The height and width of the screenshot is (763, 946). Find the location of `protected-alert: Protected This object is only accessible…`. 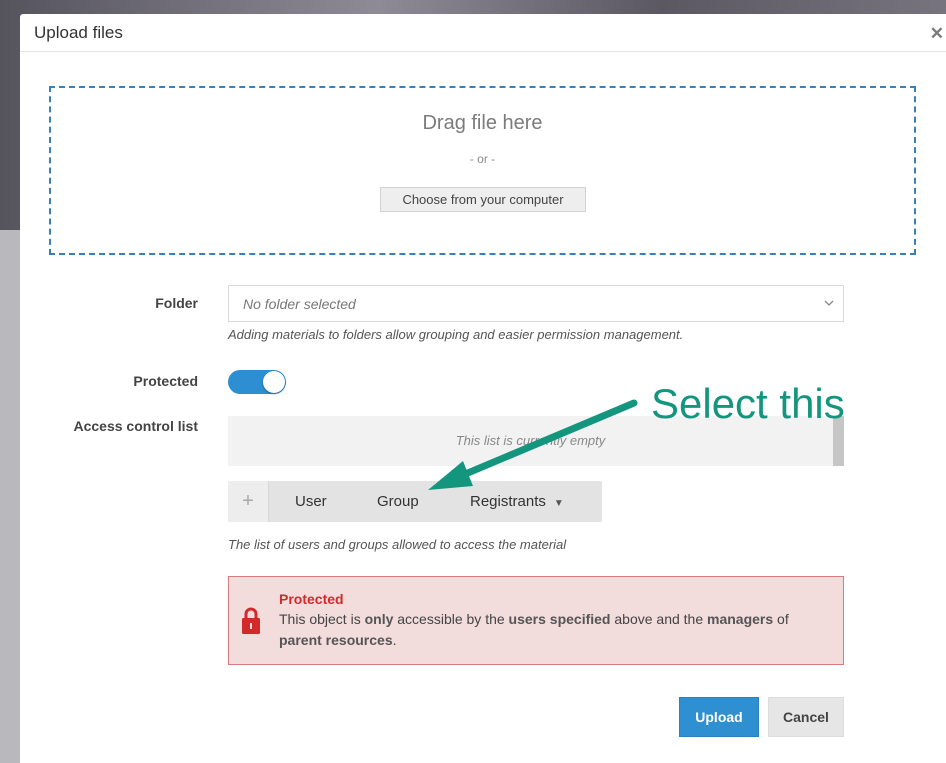

protected-alert: Protected This object is only accessible… is located at coordinates (536, 620).